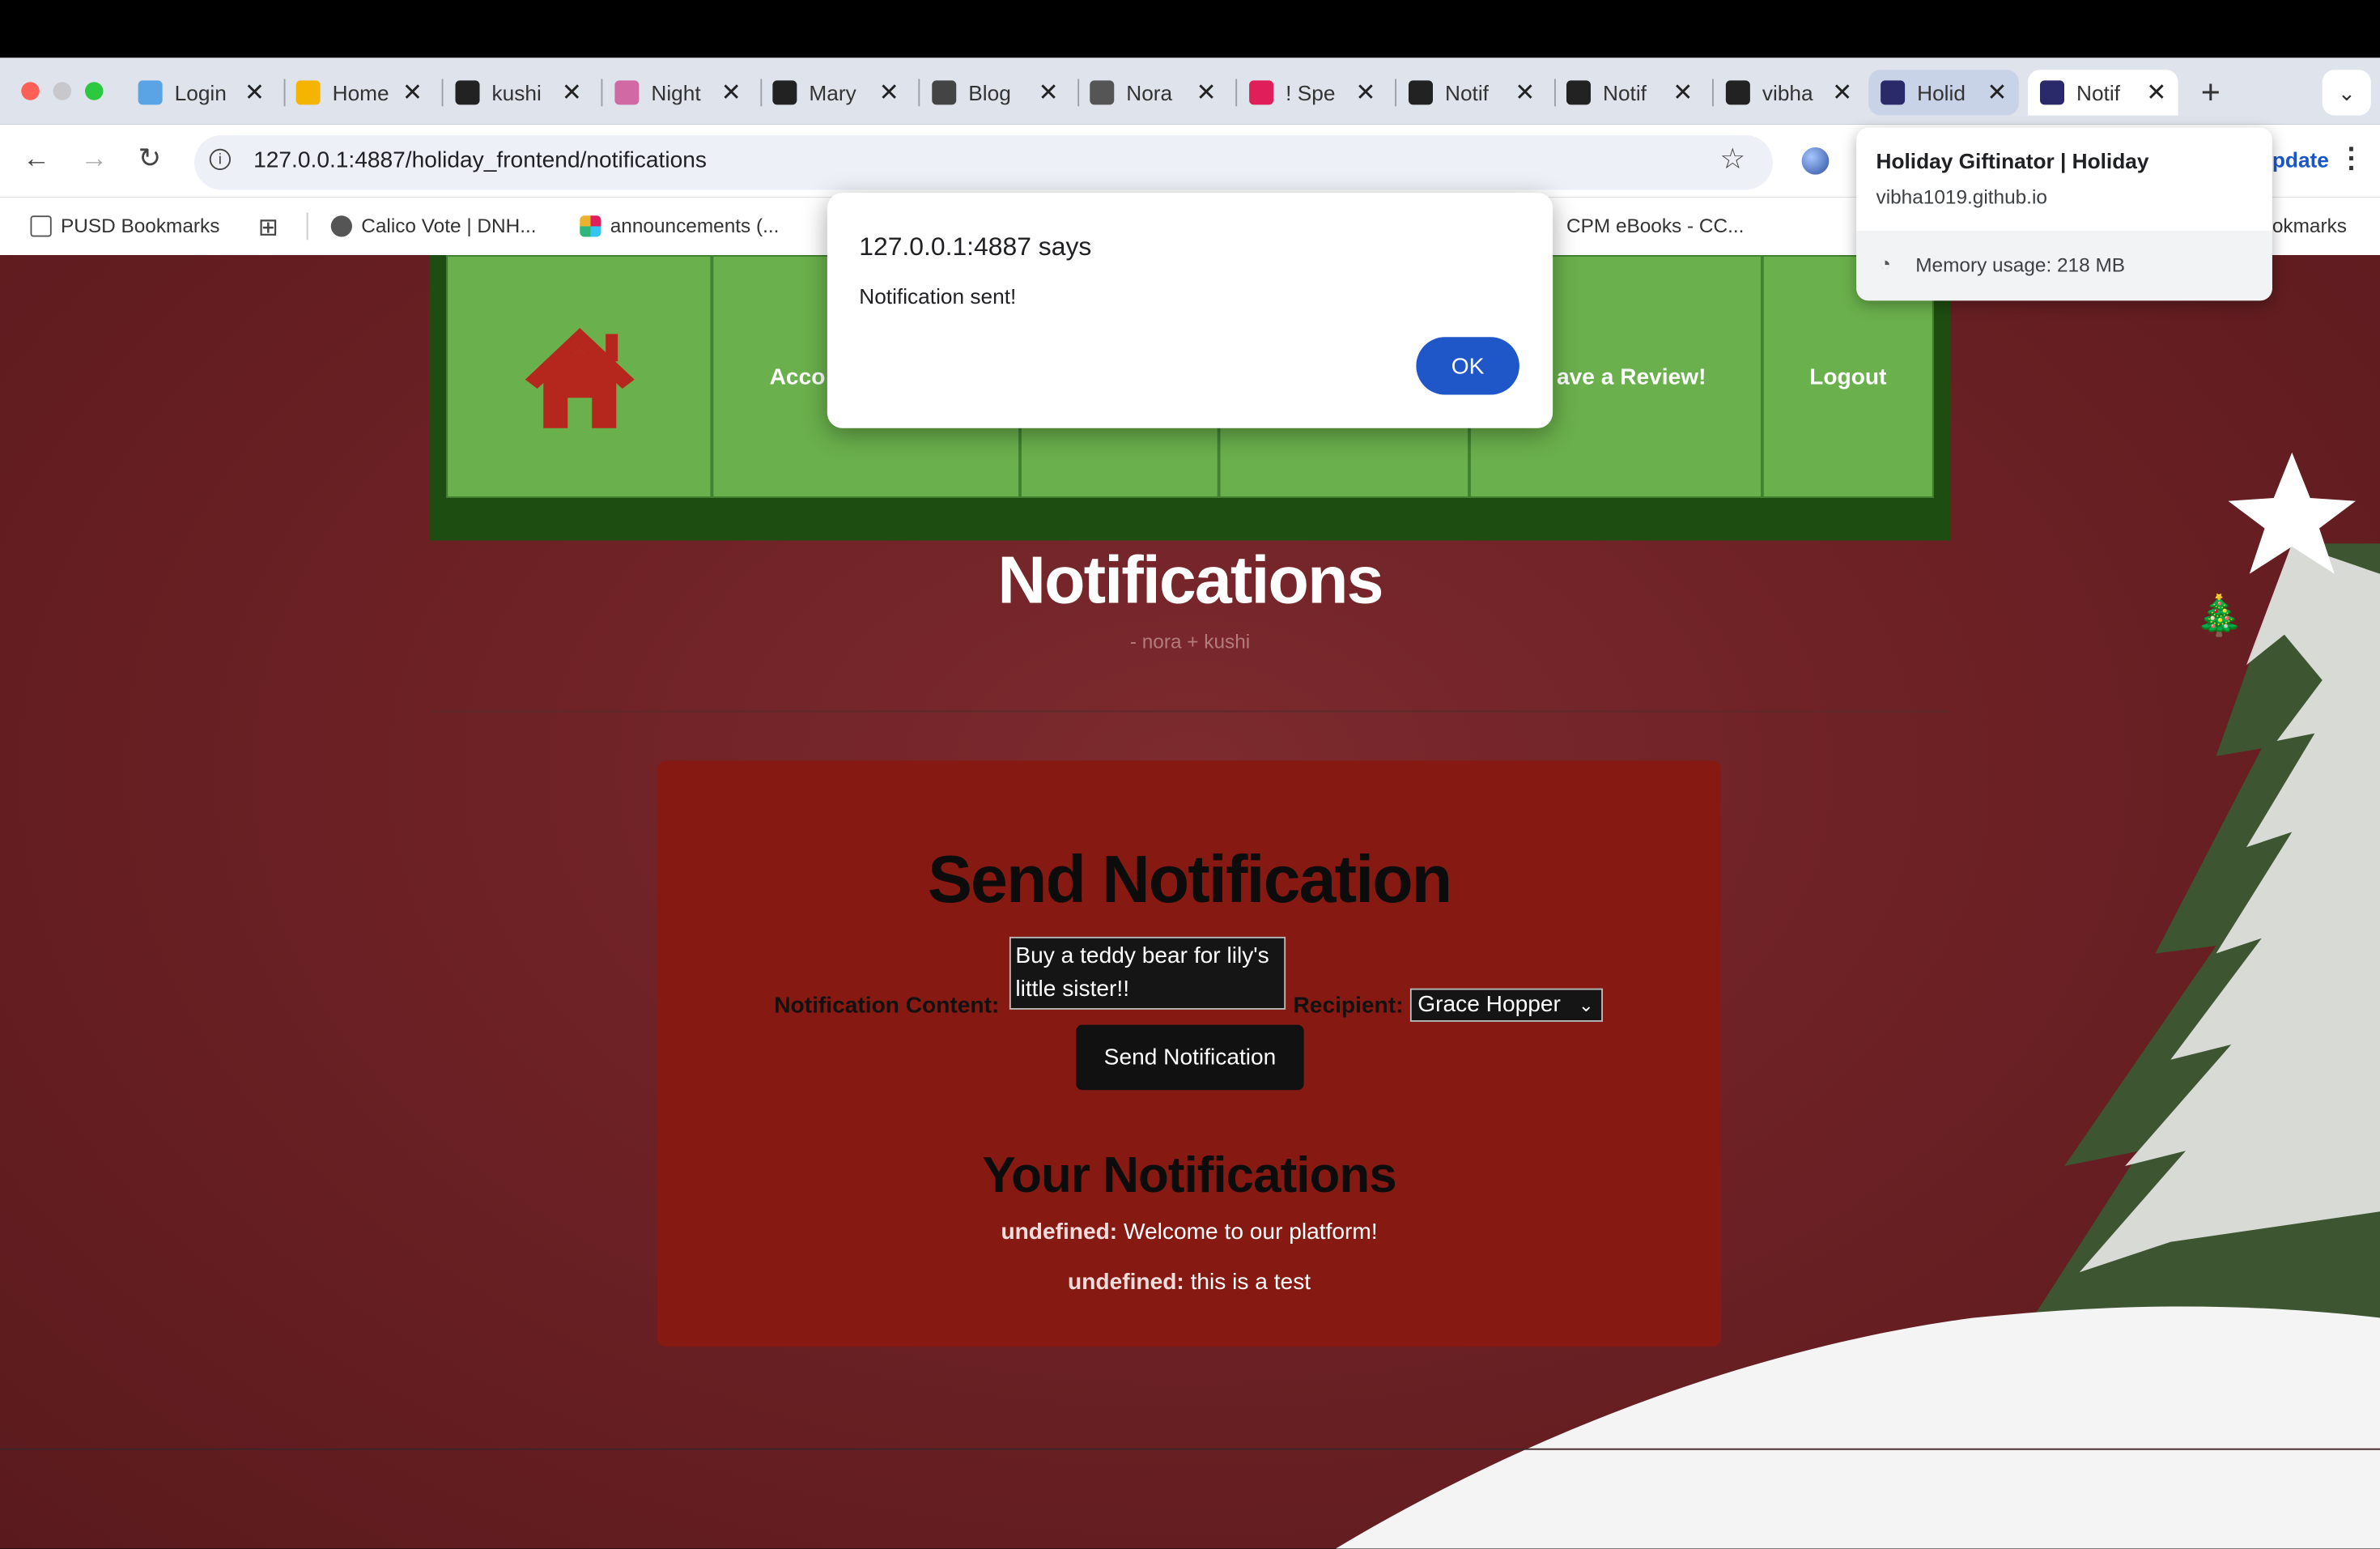 The width and height of the screenshot is (2380, 1549). I want to click on tab: Blog✕, so click(995, 93).